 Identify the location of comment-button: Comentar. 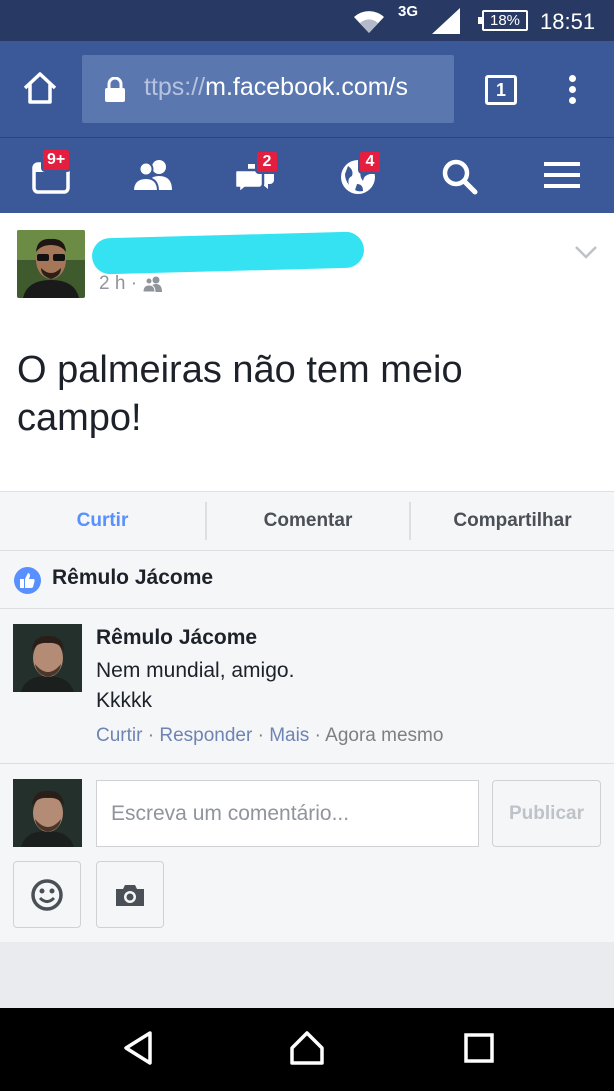
(308, 521).